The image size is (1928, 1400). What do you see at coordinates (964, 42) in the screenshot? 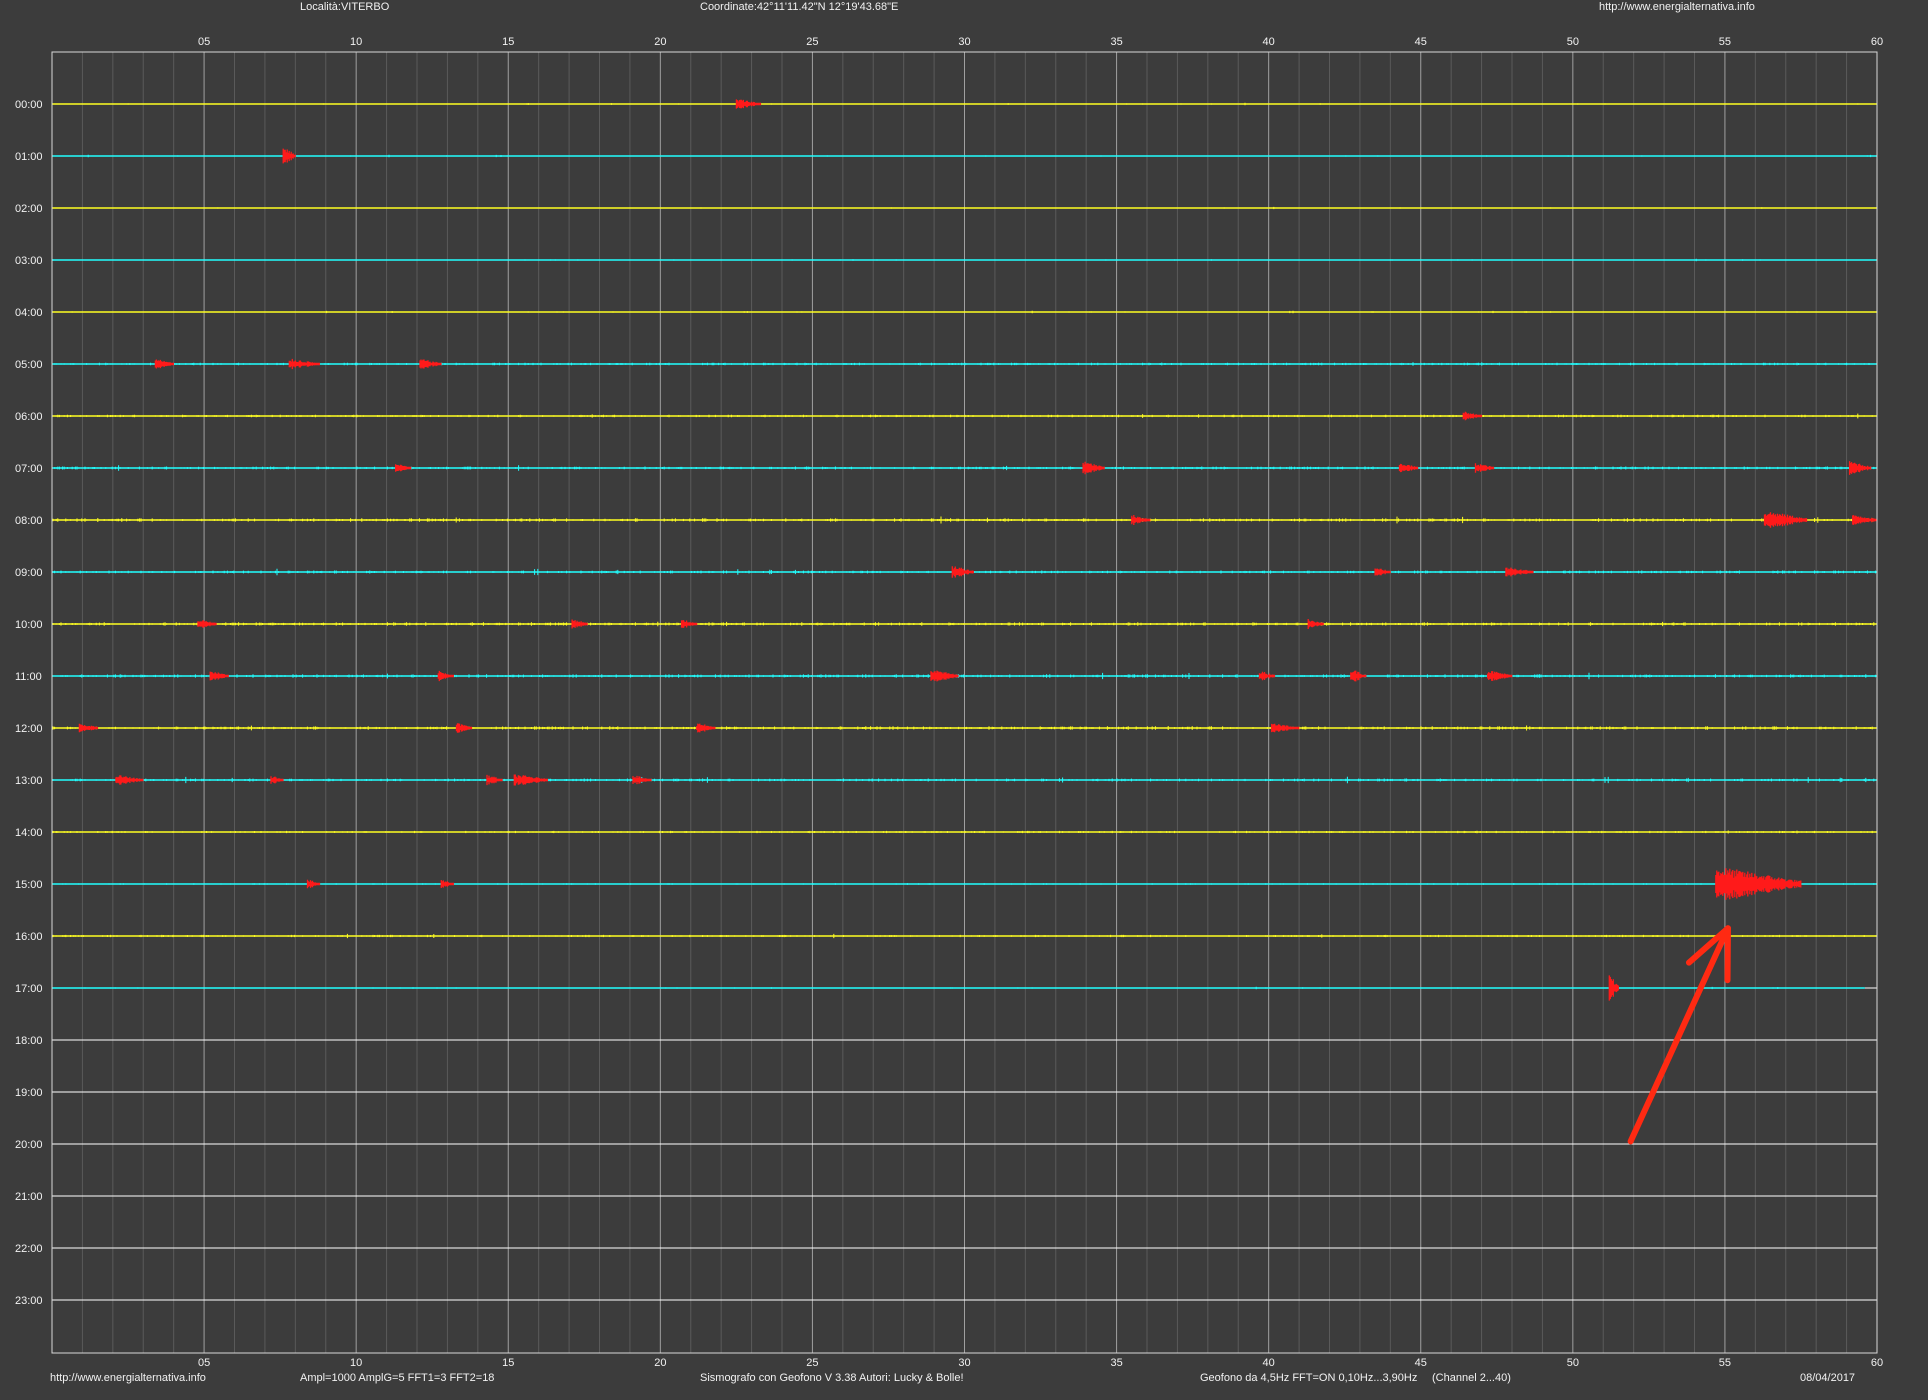
I see `x-tick-label-top: 30` at bounding box center [964, 42].